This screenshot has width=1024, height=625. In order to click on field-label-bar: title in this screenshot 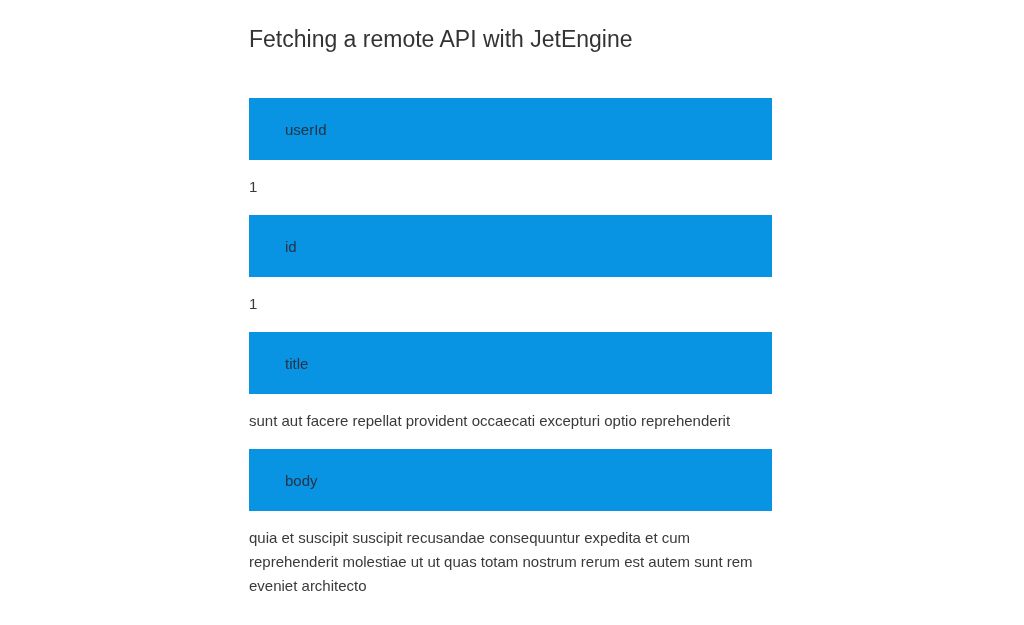, I will do `click(510, 363)`.